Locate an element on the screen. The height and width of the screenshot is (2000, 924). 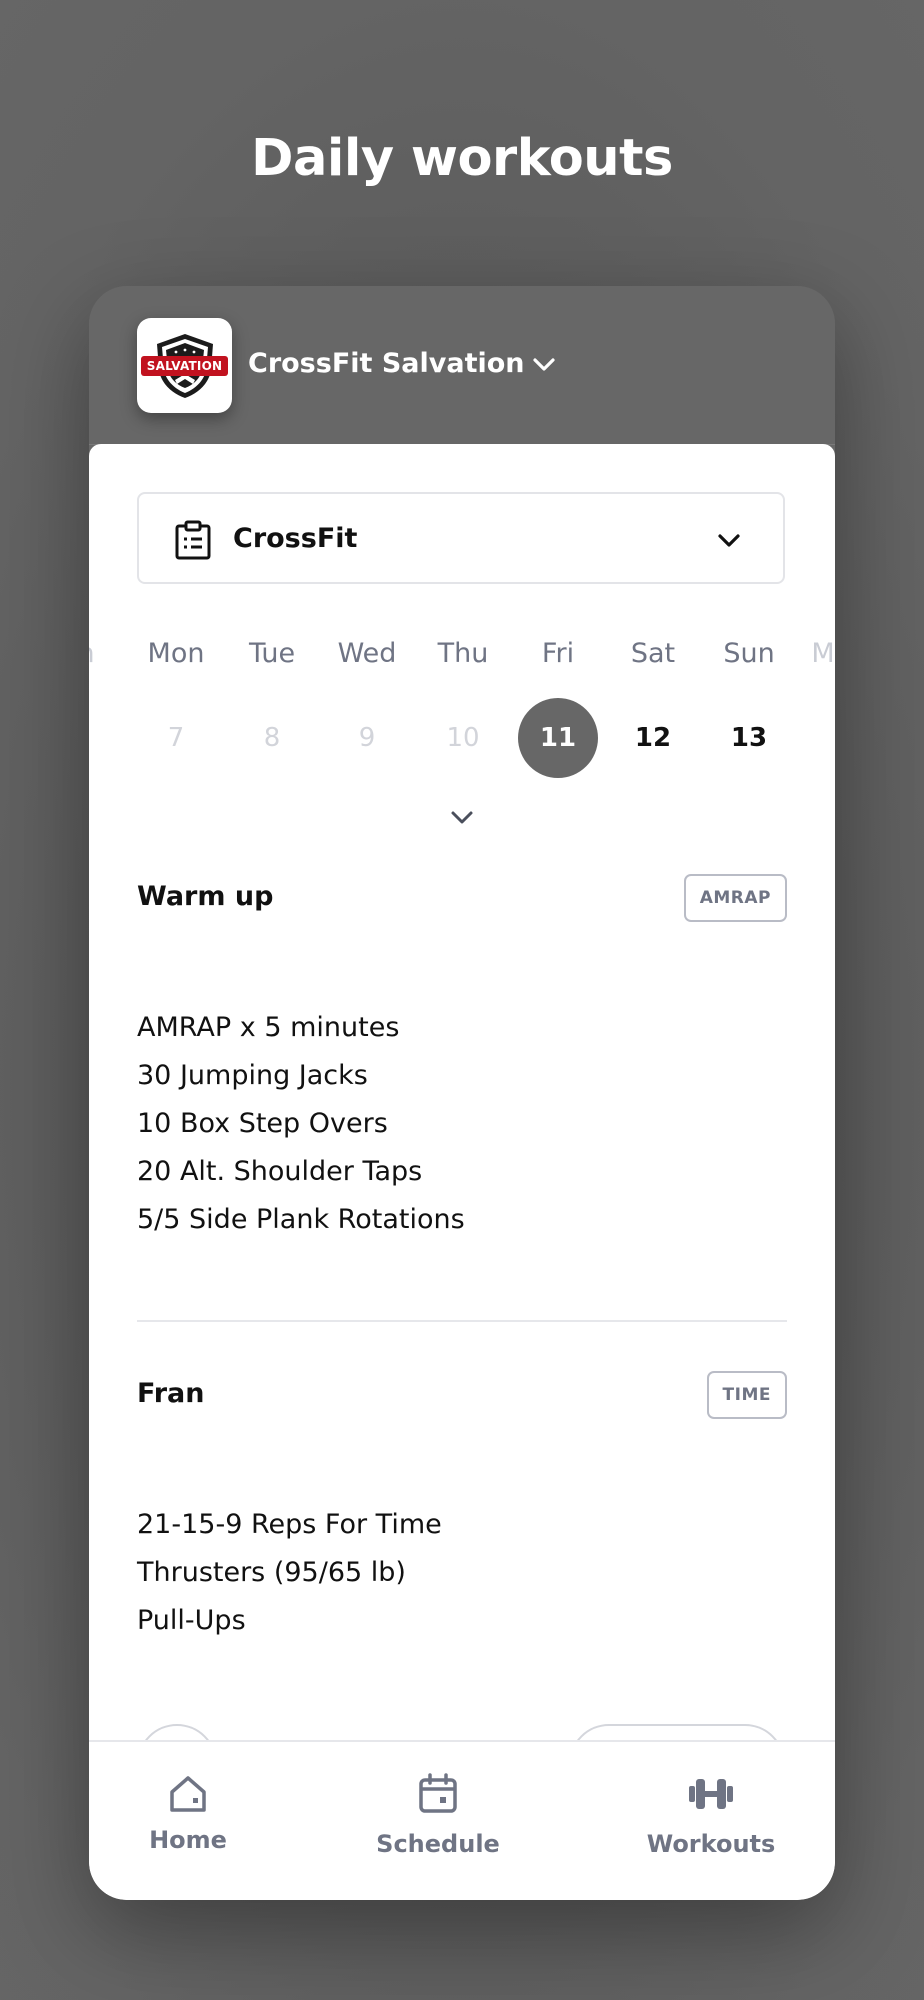
day-name-tue: Tue is located at coordinates (272, 653).